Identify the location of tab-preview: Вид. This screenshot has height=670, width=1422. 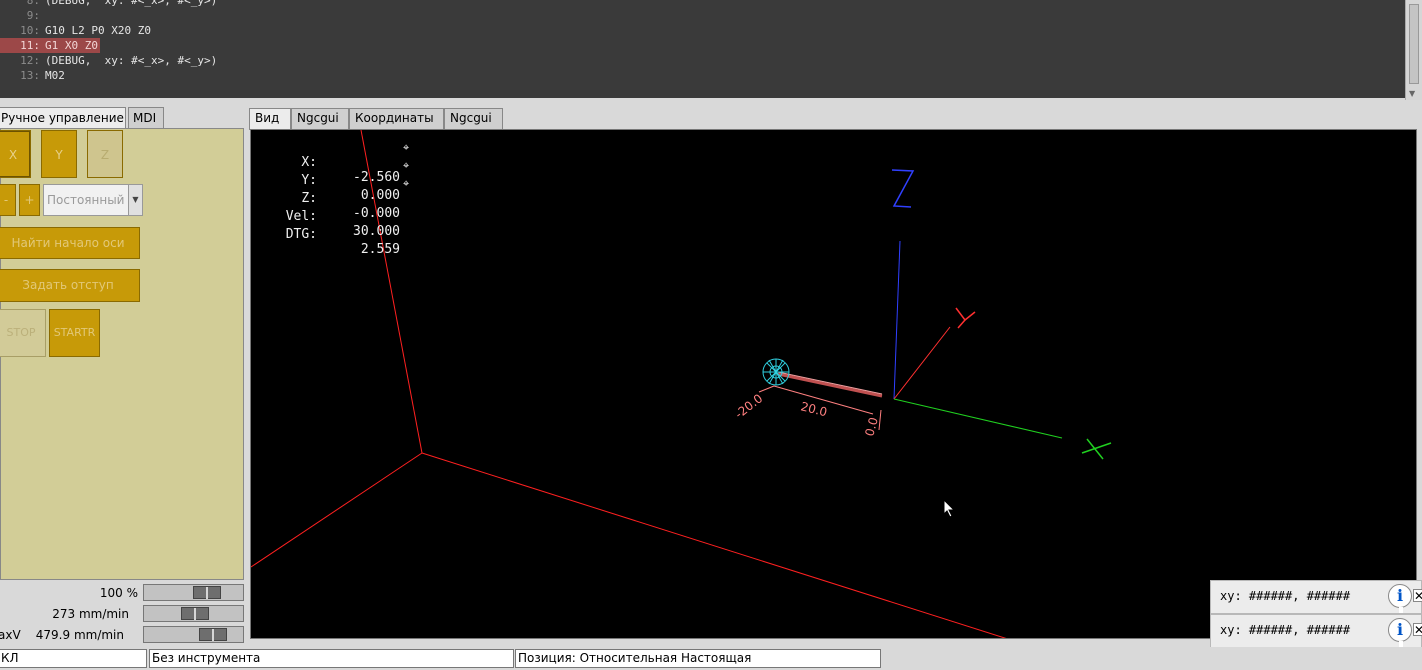
(270, 119).